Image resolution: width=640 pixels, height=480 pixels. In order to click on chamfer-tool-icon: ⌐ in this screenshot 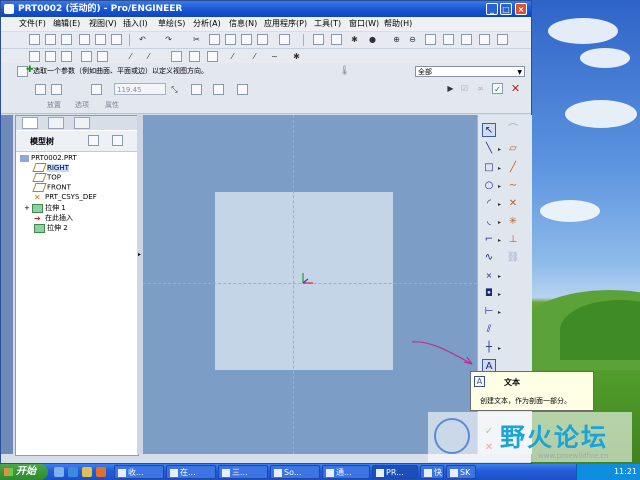, I will do `click(489, 240)`.